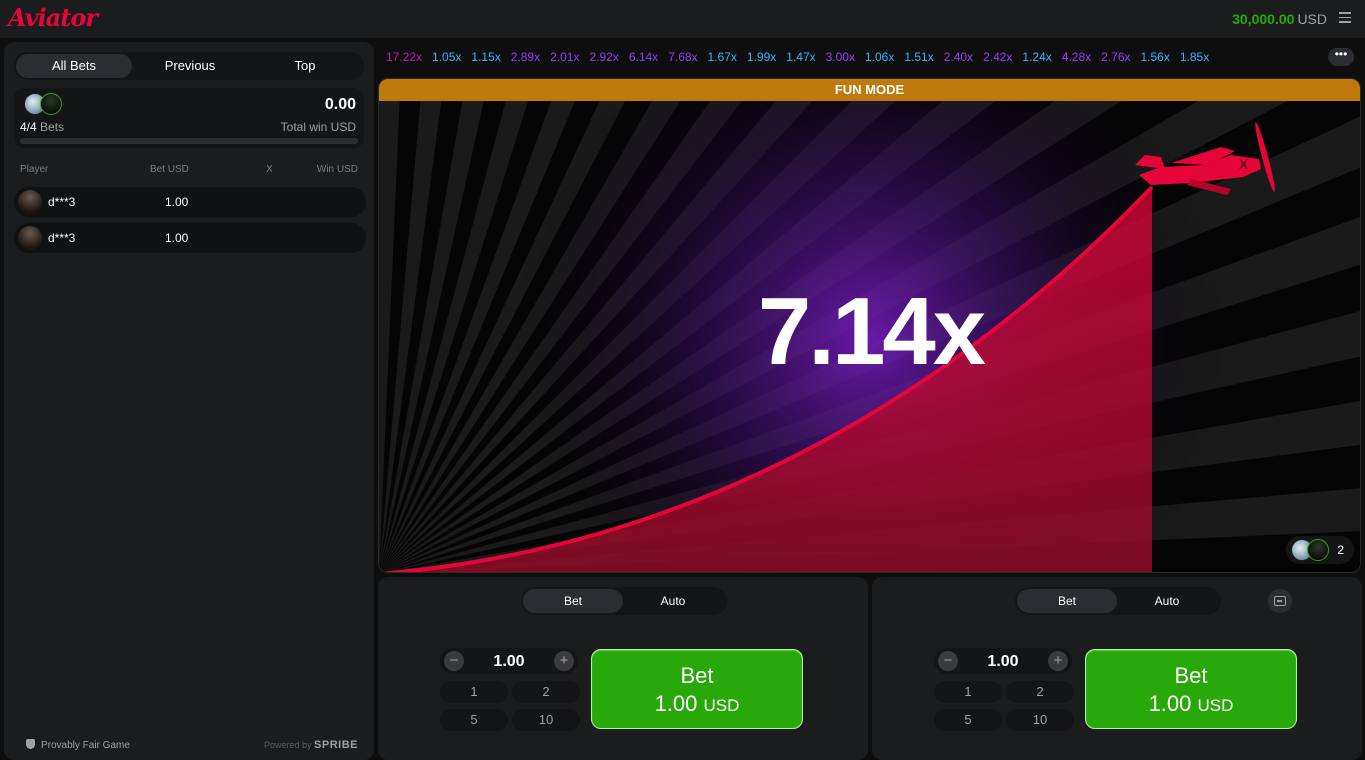 The width and height of the screenshot is (1365, 760). I want to click on shield-icon, so click(30, 744).